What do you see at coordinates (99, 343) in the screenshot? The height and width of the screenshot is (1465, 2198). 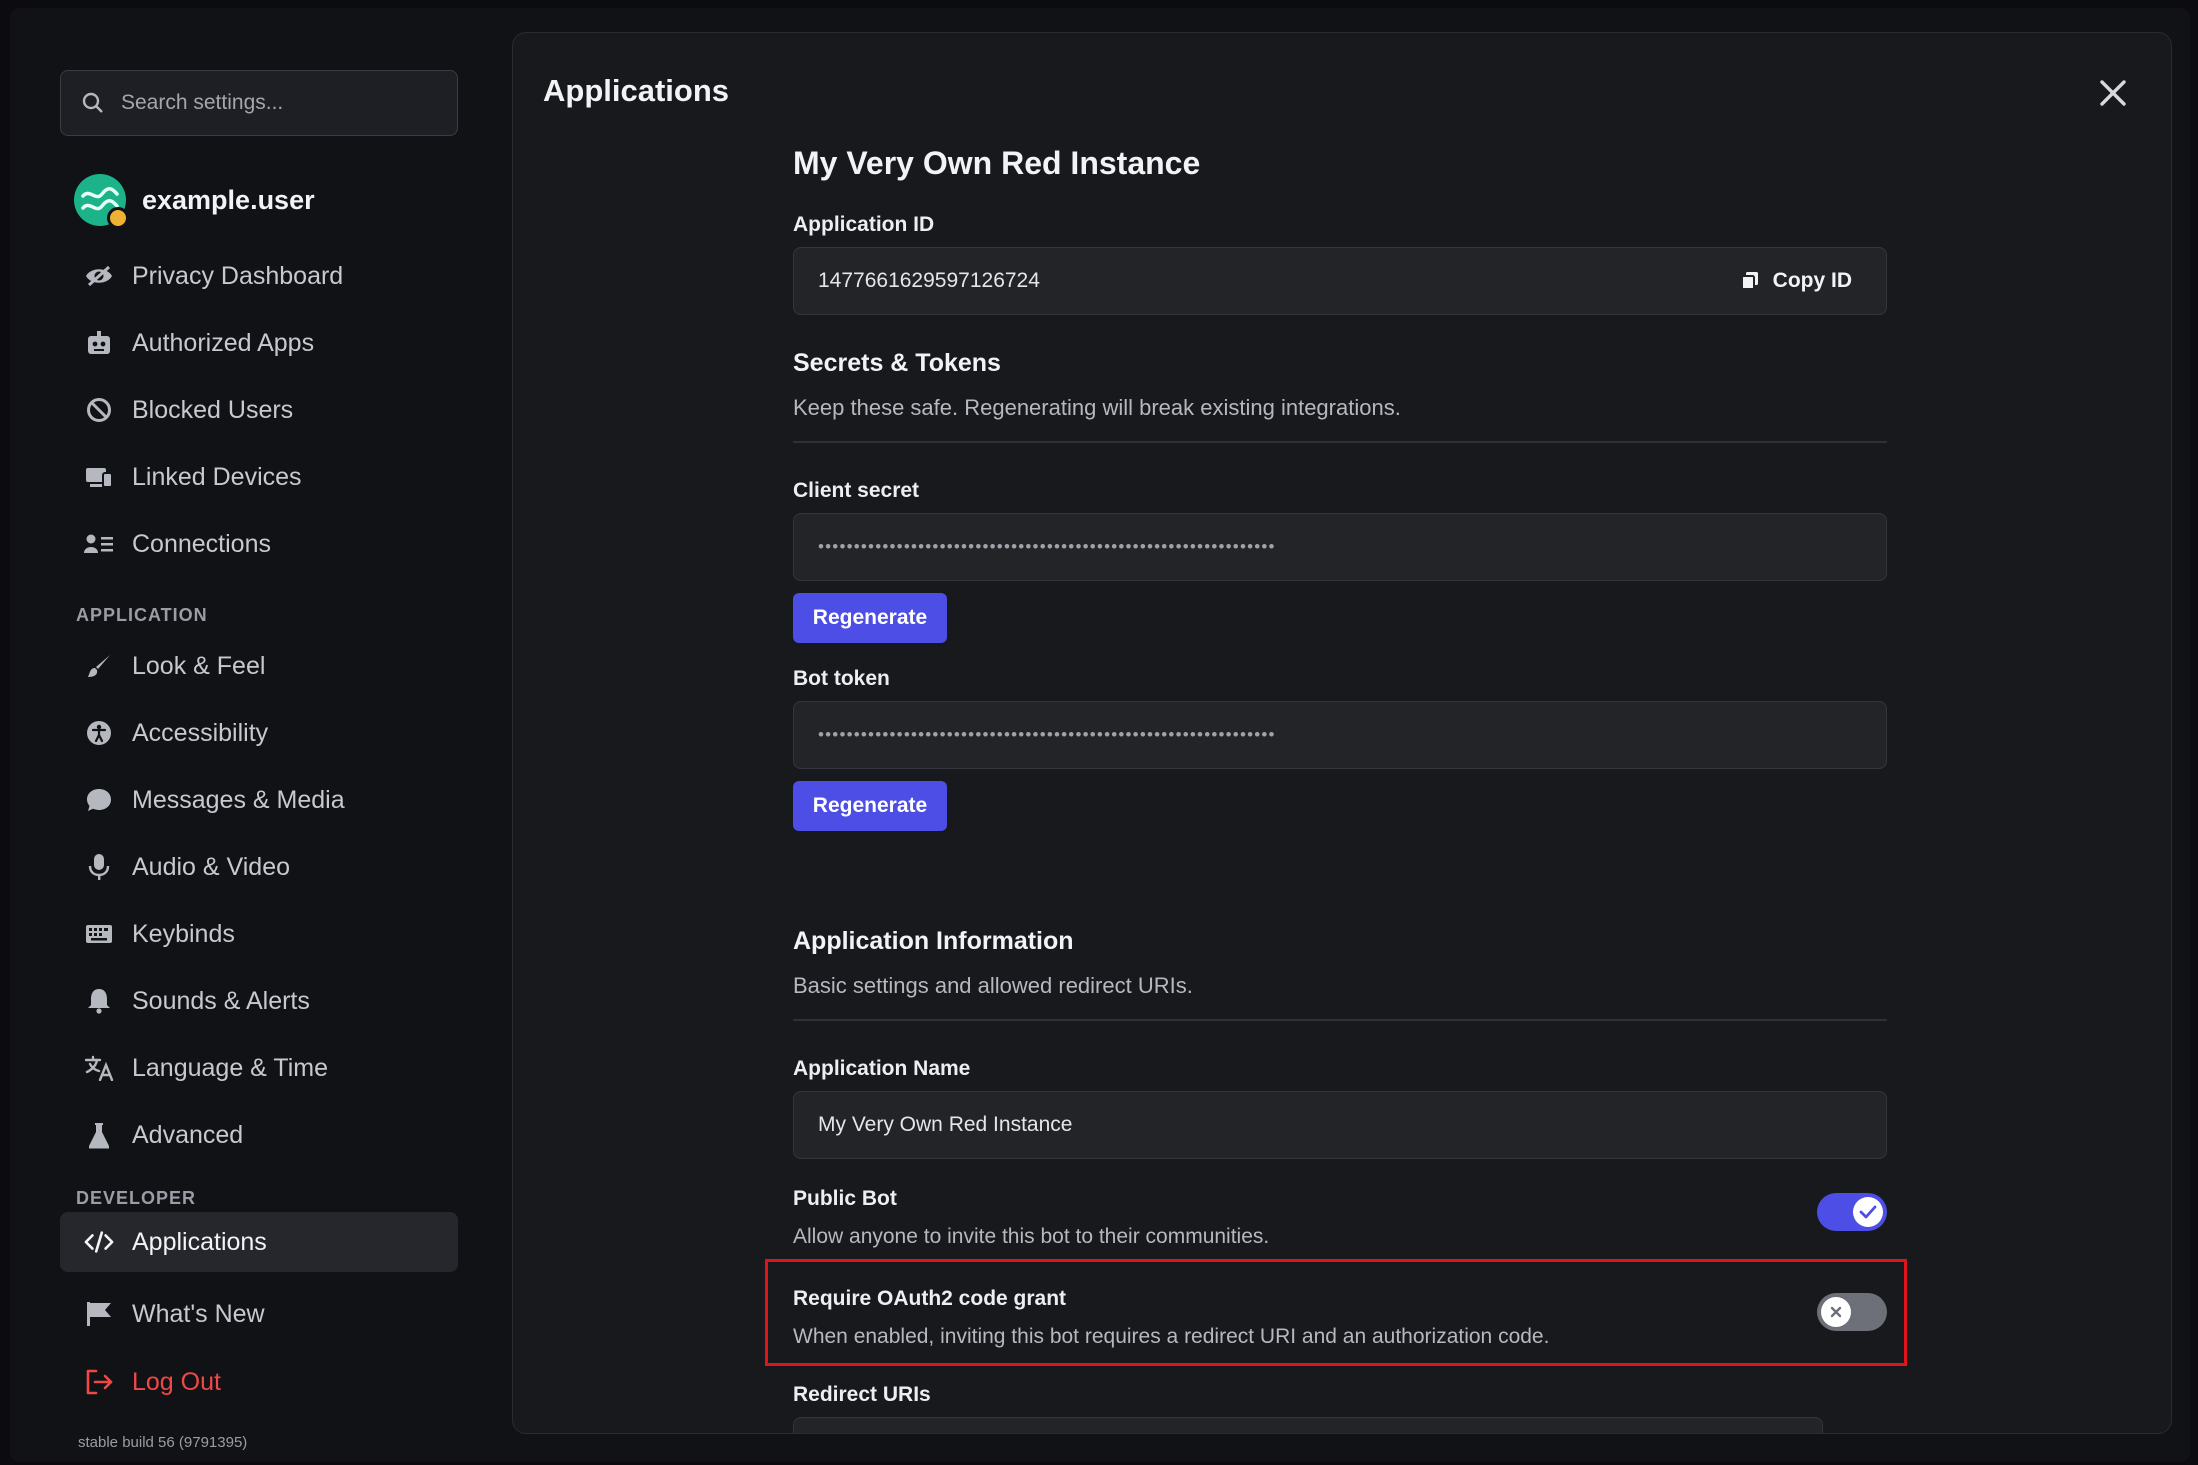 I see `robot-icon` at bounding box center [99, 343].